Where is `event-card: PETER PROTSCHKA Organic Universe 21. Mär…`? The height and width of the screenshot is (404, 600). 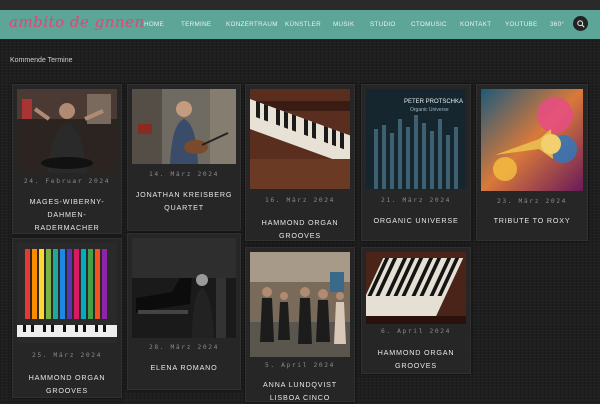 event-card: PETER PROTSCHKA Organic Universe 21. Mär… is located at coordinates (416, 162).